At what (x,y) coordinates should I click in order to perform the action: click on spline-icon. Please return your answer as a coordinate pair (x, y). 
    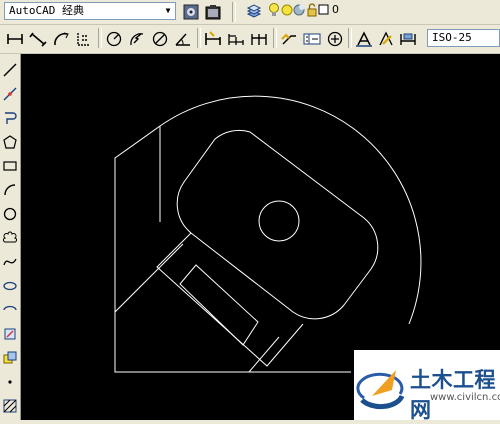
    Looking at the image, I should click on (9, 262).